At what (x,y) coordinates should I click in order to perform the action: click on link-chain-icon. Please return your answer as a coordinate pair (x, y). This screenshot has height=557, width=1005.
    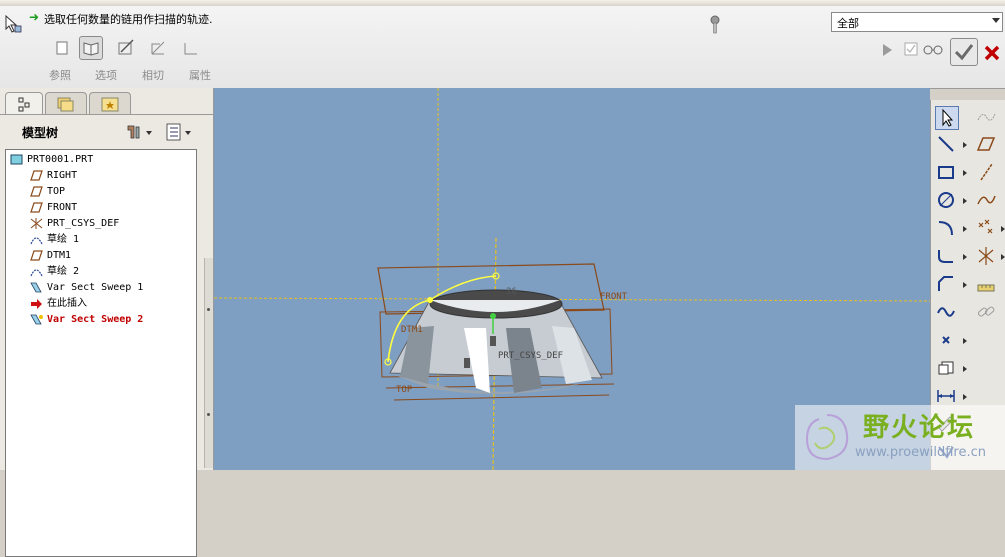
    Looking at the image, I should click on (986, 311).